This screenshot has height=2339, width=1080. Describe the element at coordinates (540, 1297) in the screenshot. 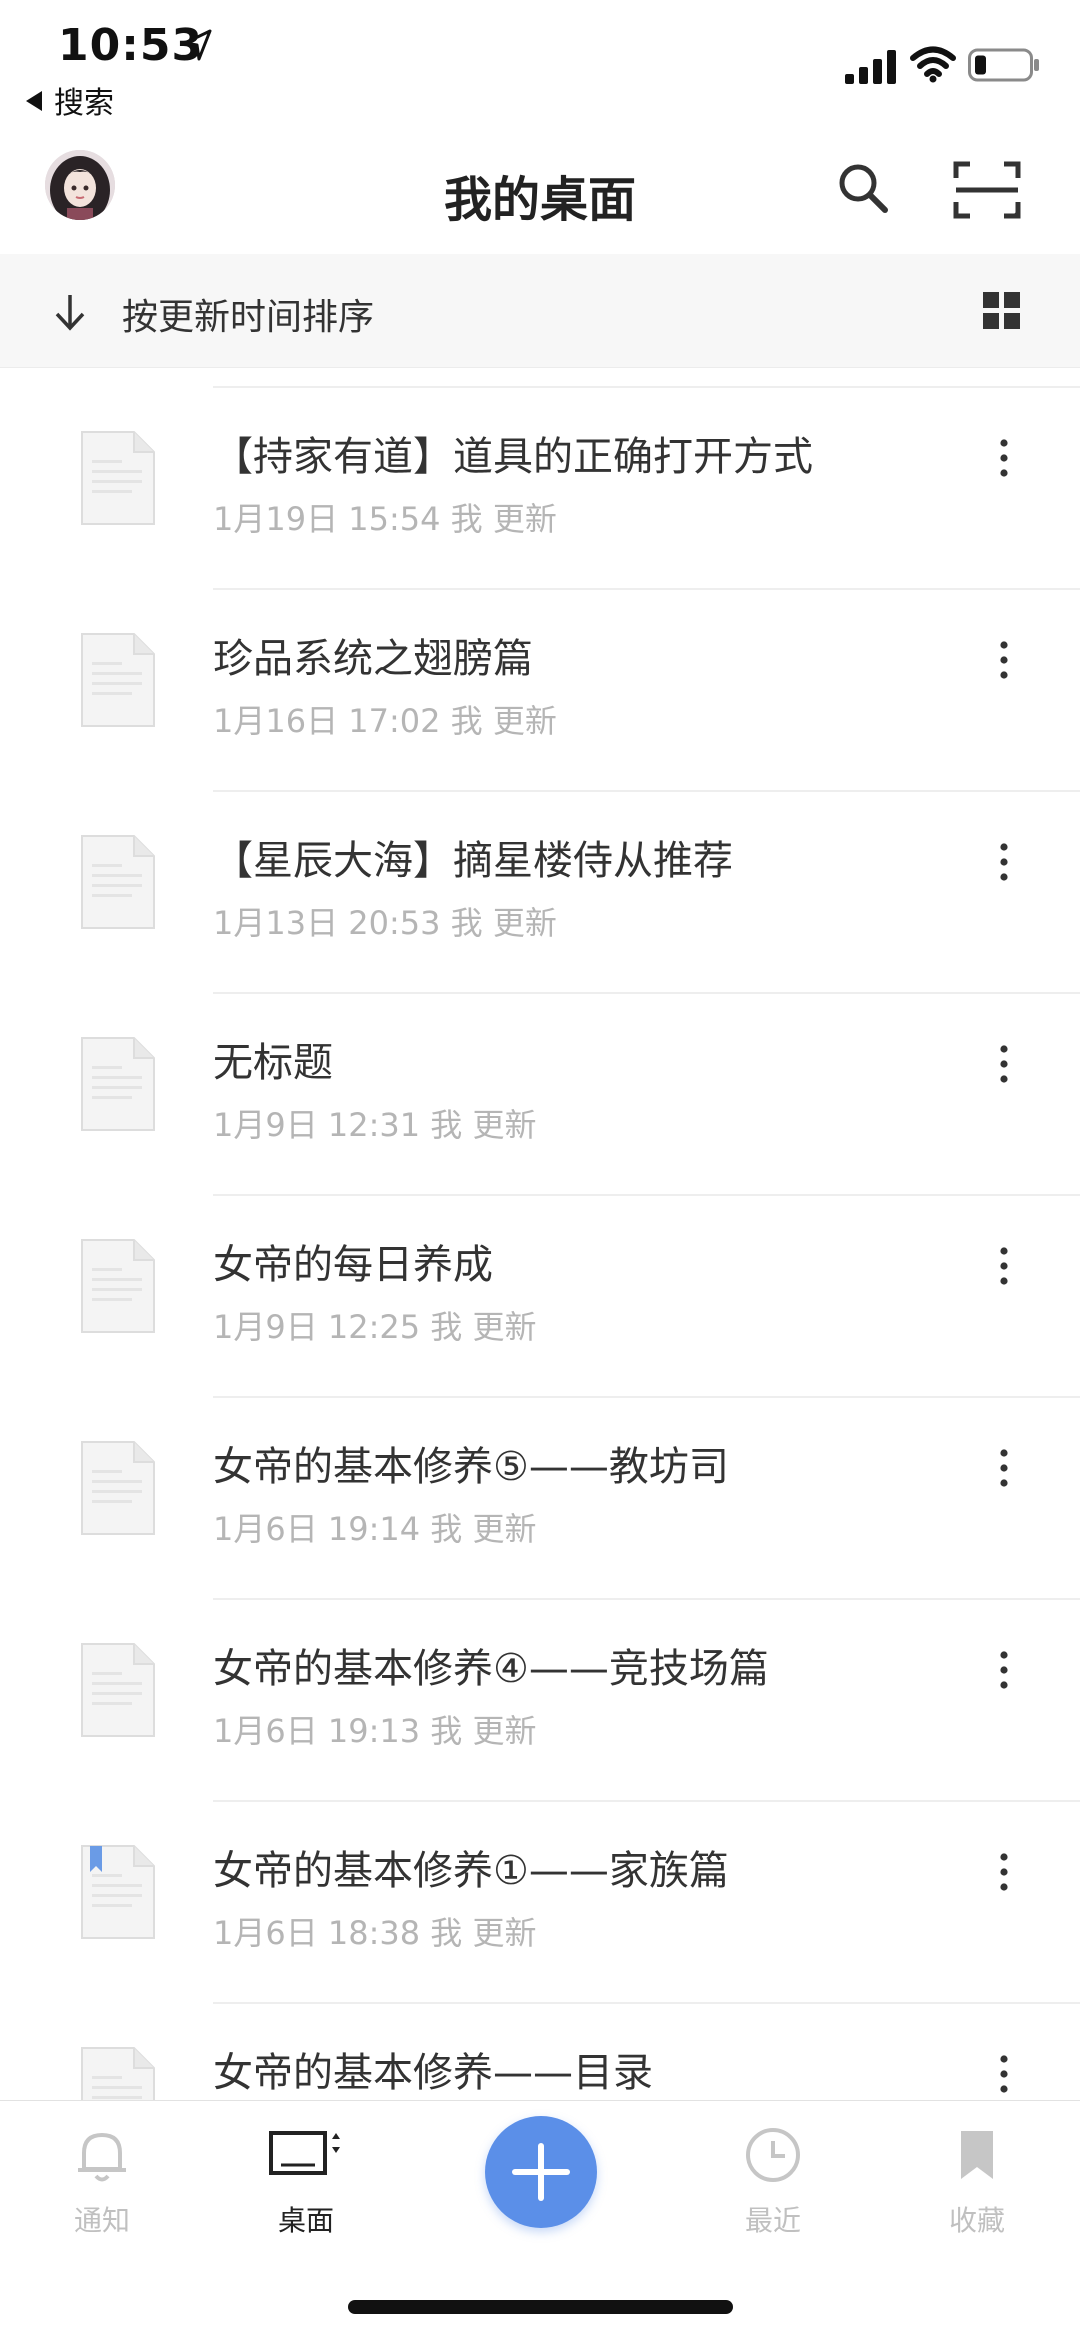

I see `document-list-item: 女帝的每日养成 1月9日 12:25 我 更新` at that location.